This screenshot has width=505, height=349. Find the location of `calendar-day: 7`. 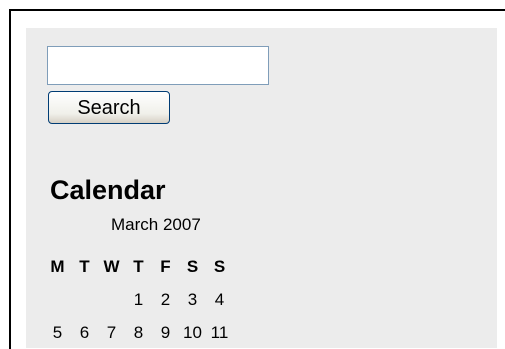

calendar-day: 7 is located at coordinates (111, 332).